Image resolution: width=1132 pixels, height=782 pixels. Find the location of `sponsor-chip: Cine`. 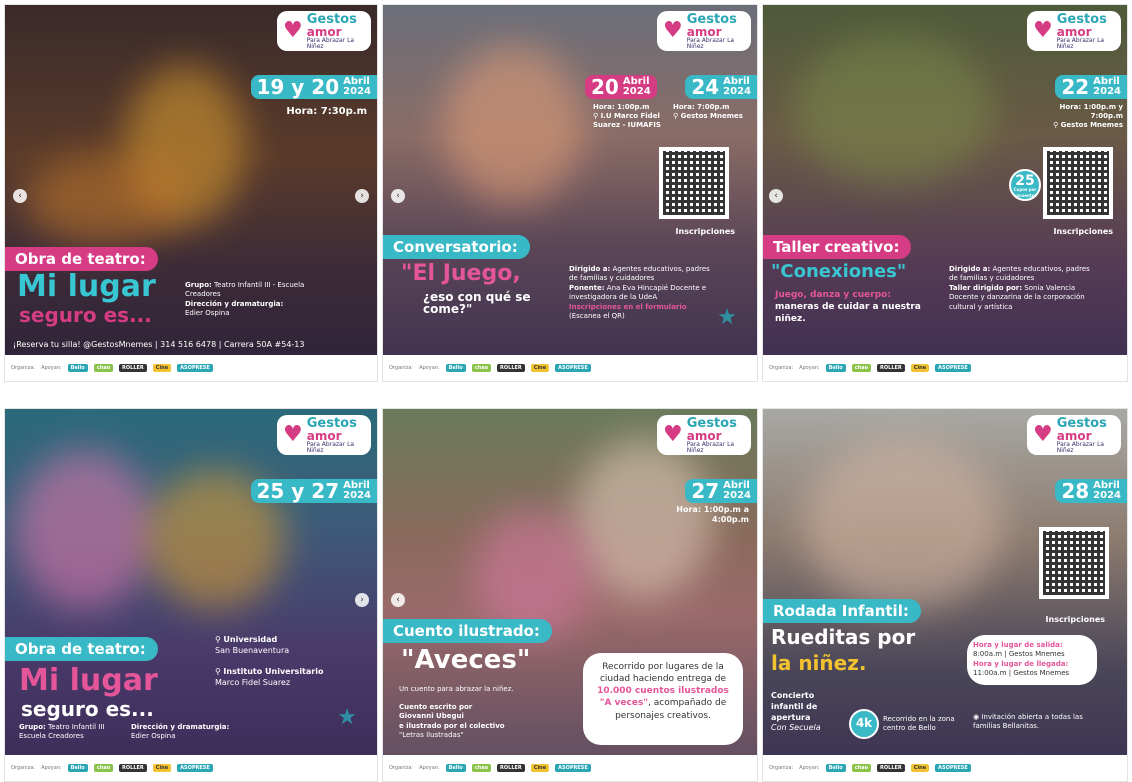

sponsor-chip: Cine is located at coordinates (540, 768).